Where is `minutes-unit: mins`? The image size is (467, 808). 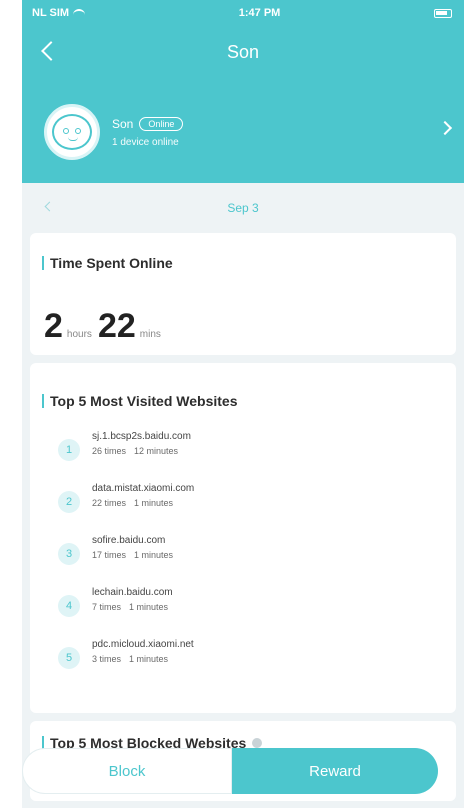 minutes-unit: mins is located at coordinates (150, 334).